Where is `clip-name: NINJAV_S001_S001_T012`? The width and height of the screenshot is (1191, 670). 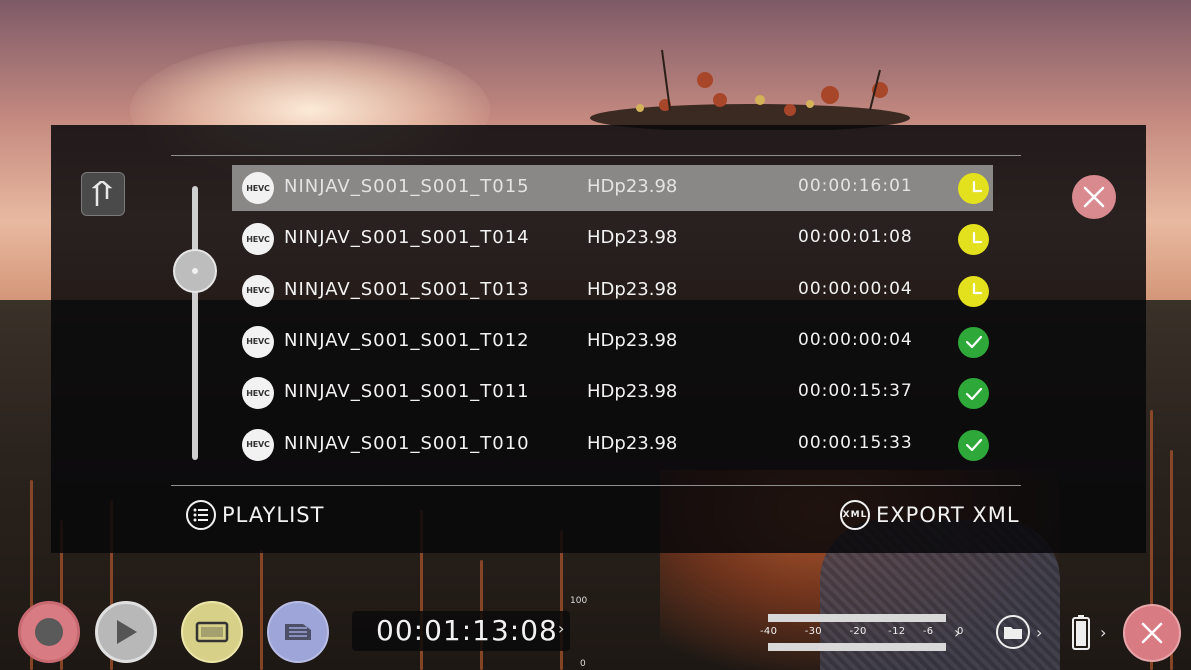 clip-name: NINJAV_S001_S001_T012 is located at coordinates (407, 340).